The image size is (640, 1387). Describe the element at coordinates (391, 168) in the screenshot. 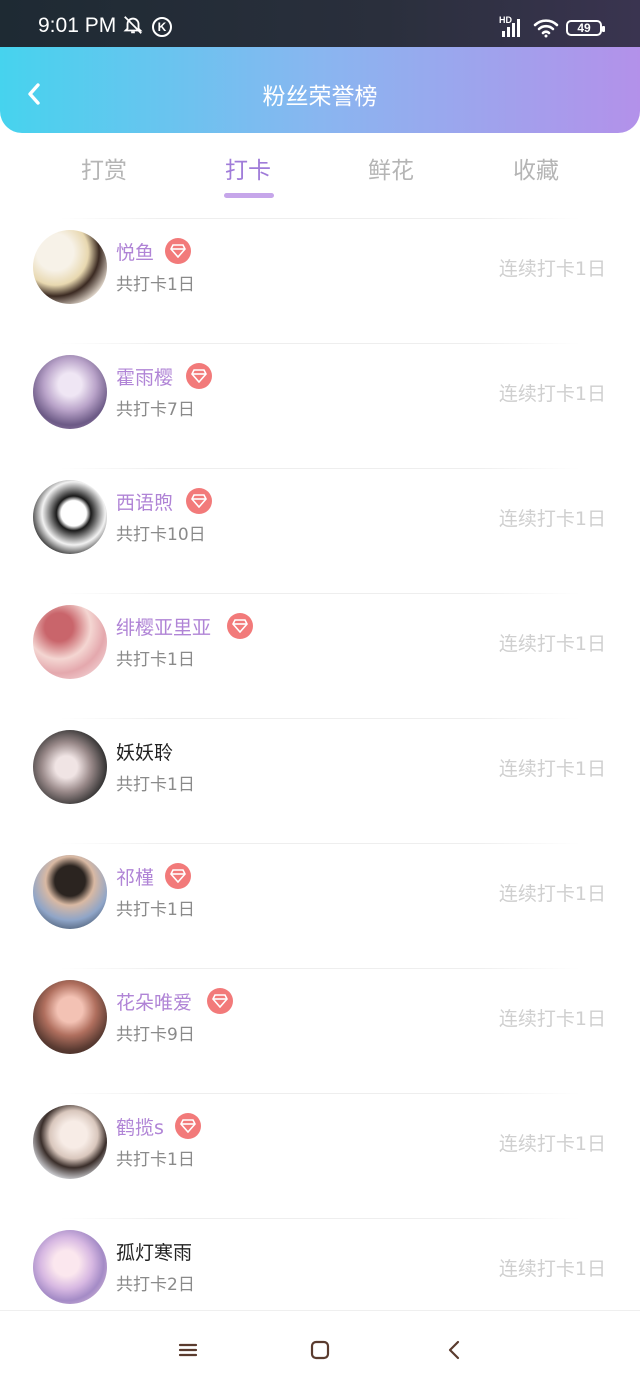

I see `tab-flowers: 鲜花` at that location.